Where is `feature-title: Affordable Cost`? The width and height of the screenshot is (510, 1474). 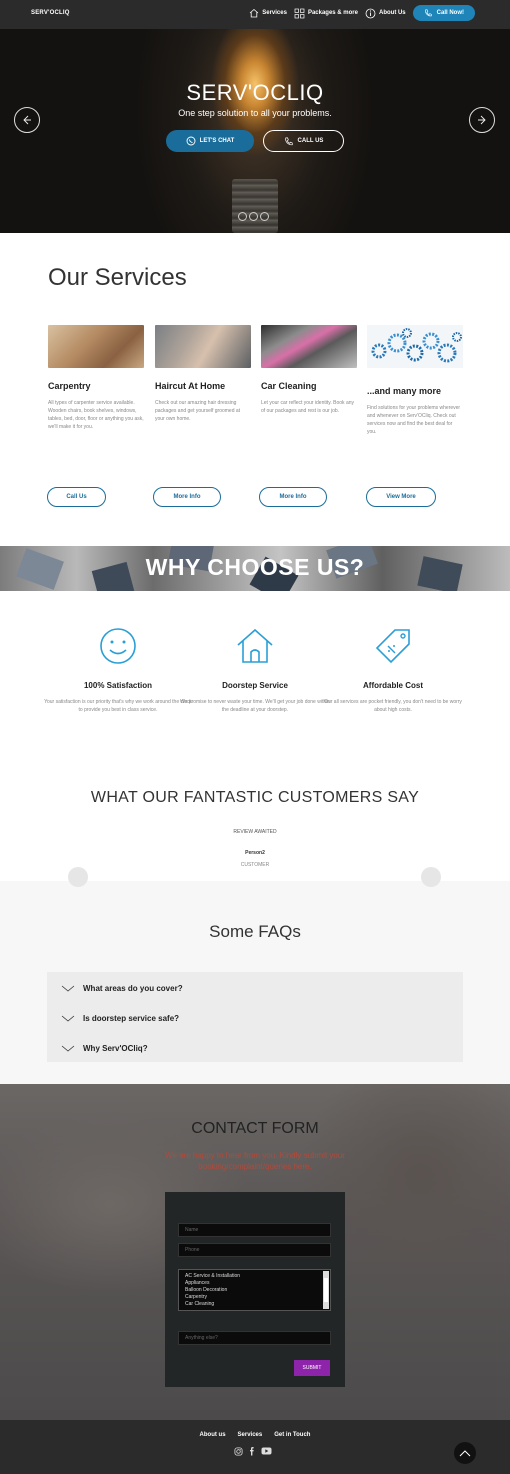
feature-title: Affordable Cost is located at coordinates (393, 685).